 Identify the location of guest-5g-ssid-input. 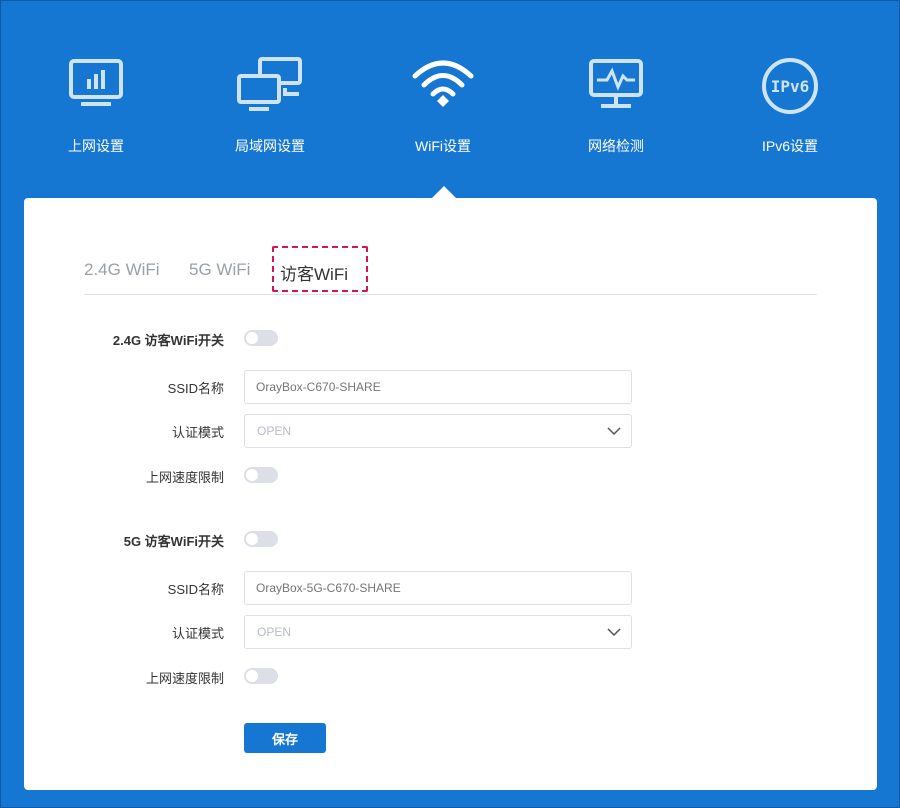
(438, 588).